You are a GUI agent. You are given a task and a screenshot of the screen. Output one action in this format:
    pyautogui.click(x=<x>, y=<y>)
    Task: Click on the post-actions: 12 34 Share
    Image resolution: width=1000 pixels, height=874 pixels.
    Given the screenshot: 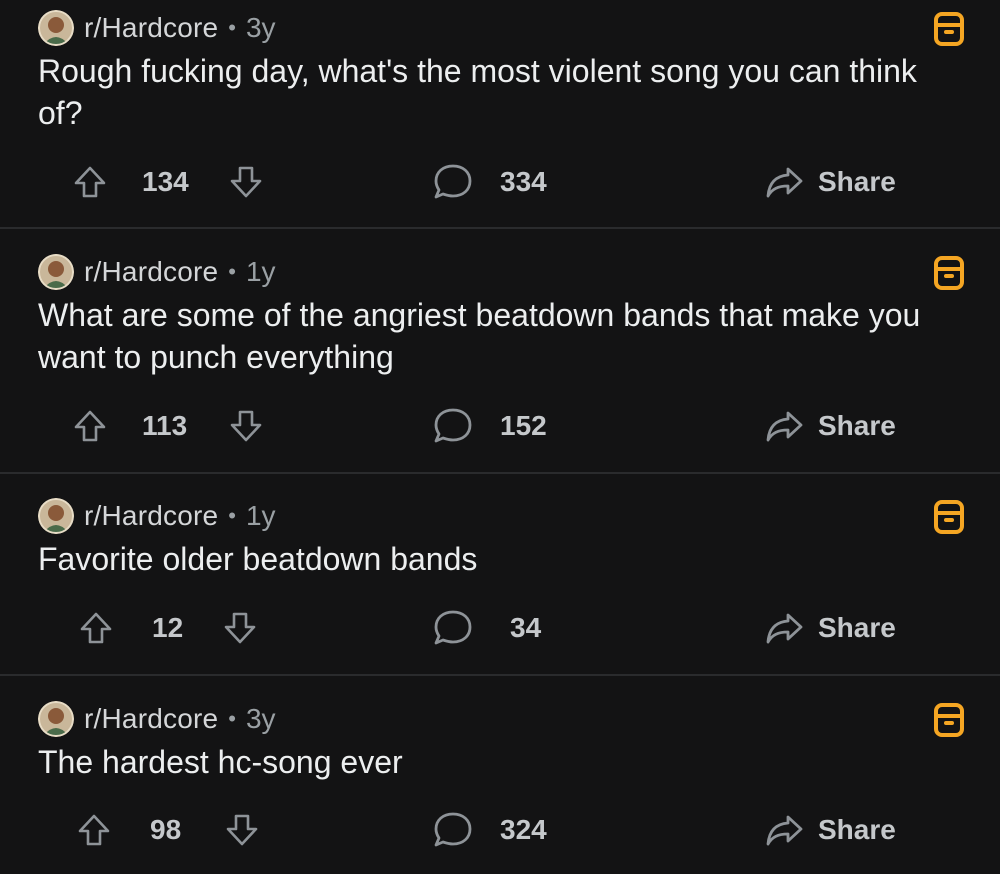 What is the action you would take?
    pyautogui.click(x=500, y=628)
    